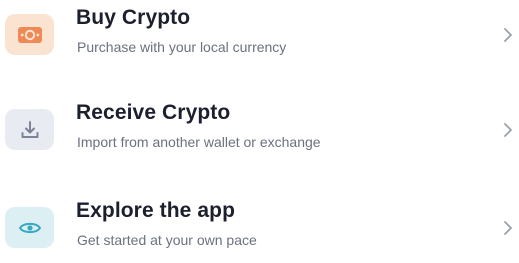 The width and height of the screenshot is (519, 263). I want to click on cash-icon, so click(29, 34).